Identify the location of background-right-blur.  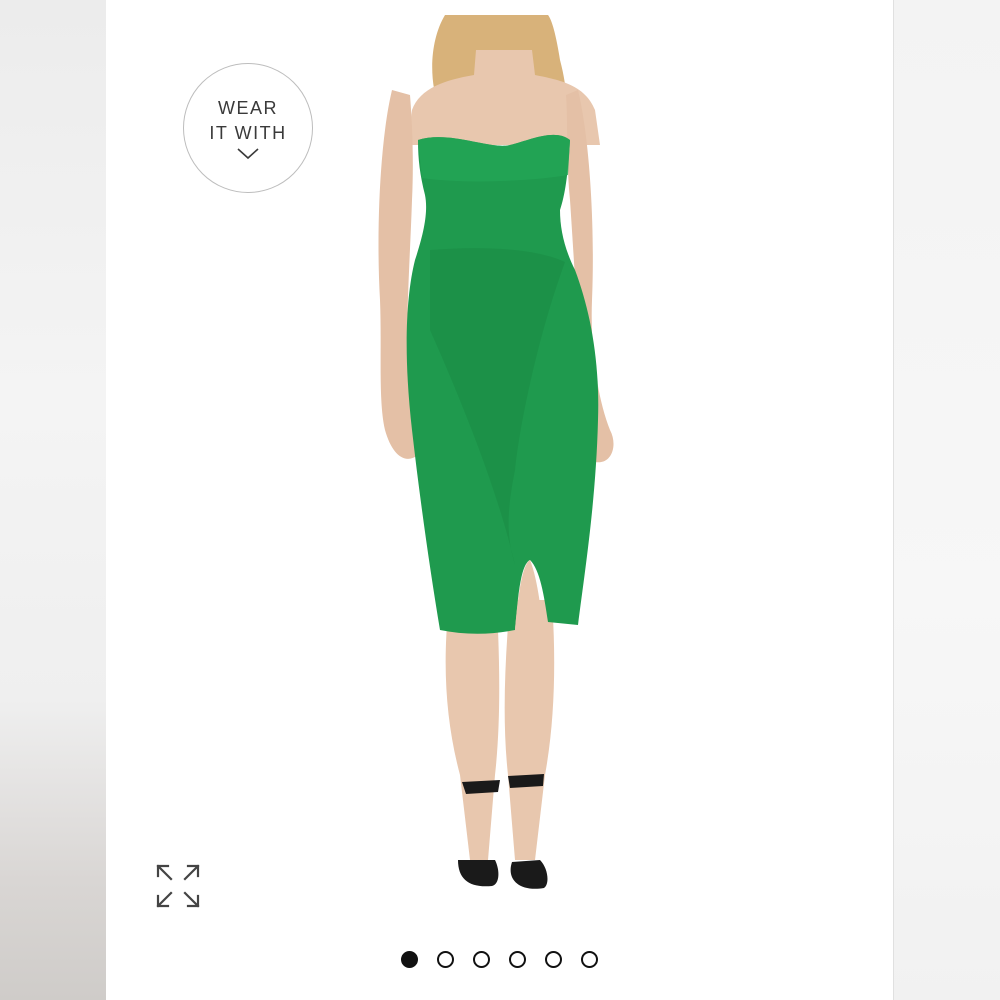
(947, 500).